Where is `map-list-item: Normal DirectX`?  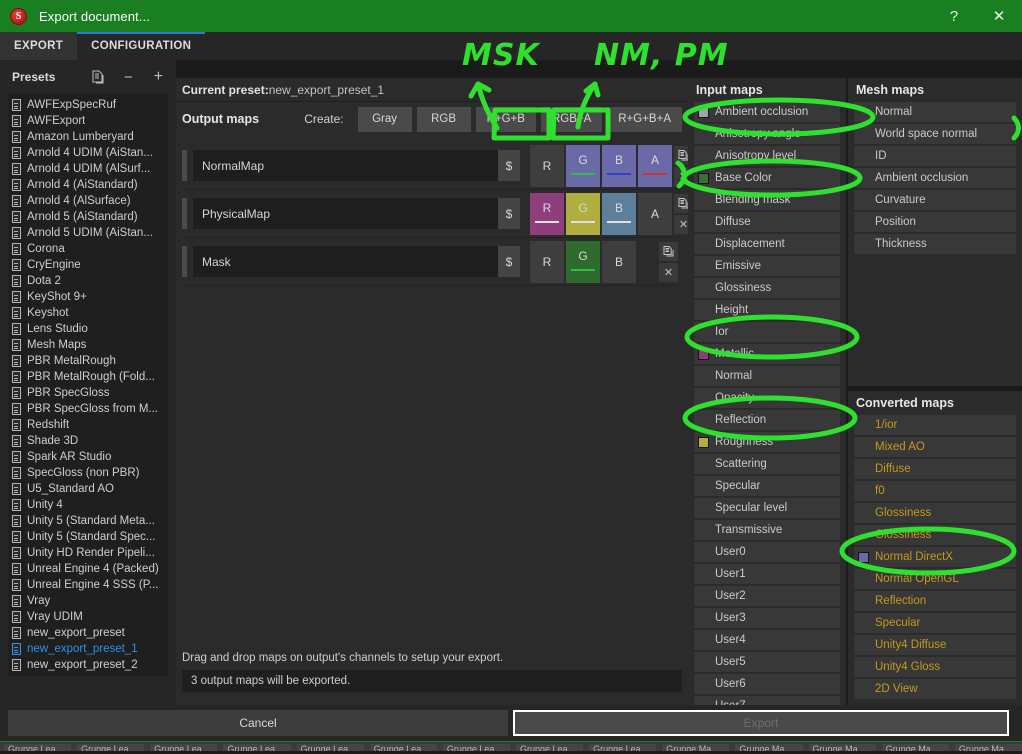 map-list-item: Normal DirectX is located at coordinates (935, 557).